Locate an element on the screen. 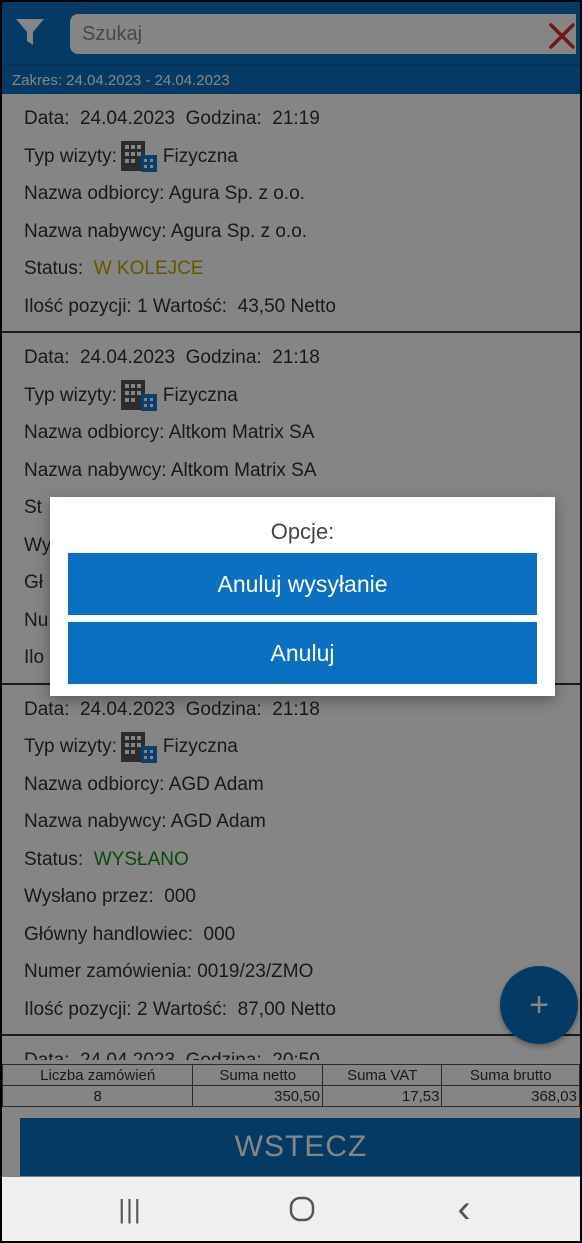 The width and height of the screenshot is (582, 1243). back-nav-button: ‹ is located at coordinates (464, 1209).